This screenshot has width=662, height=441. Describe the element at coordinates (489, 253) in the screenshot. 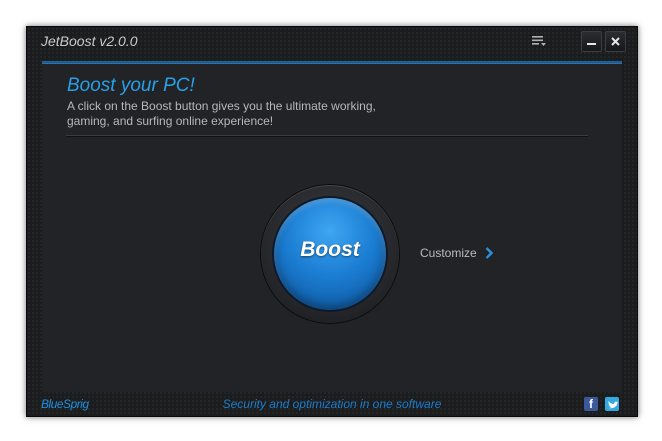

I see `chevron-right-icon` at that location.